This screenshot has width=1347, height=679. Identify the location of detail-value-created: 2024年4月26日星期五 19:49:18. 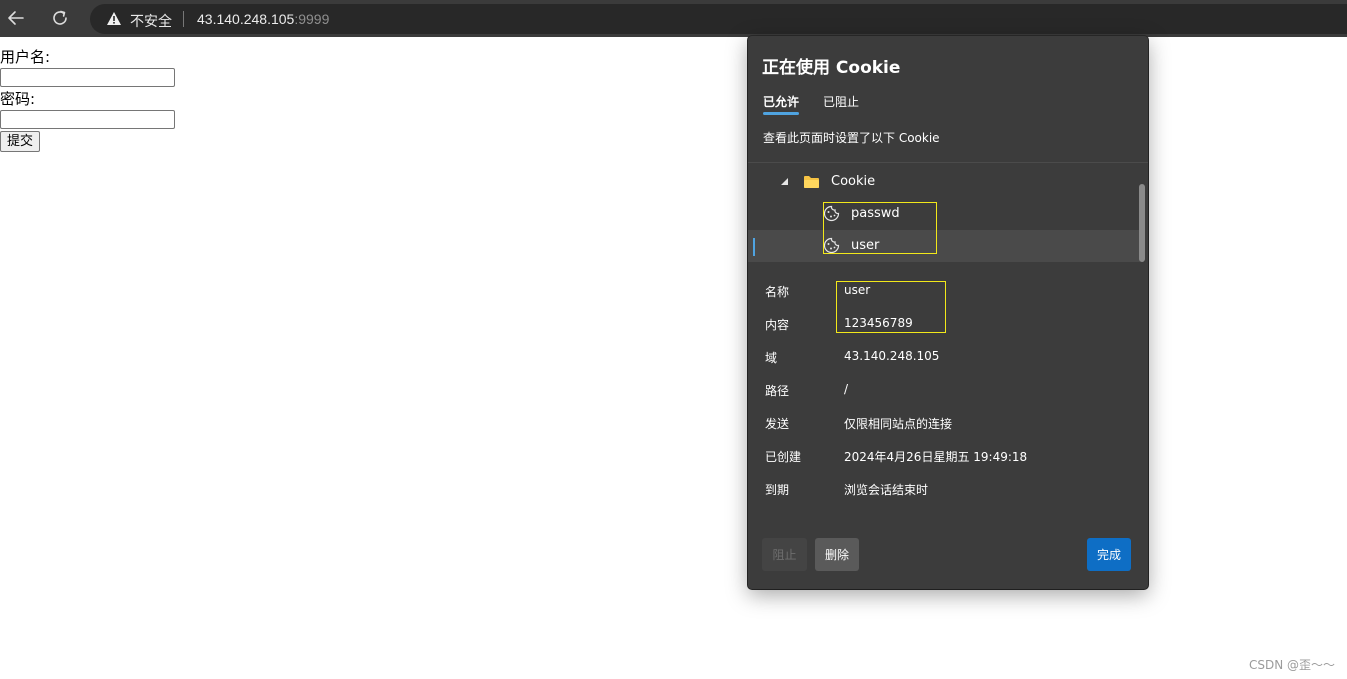
(936, 457).